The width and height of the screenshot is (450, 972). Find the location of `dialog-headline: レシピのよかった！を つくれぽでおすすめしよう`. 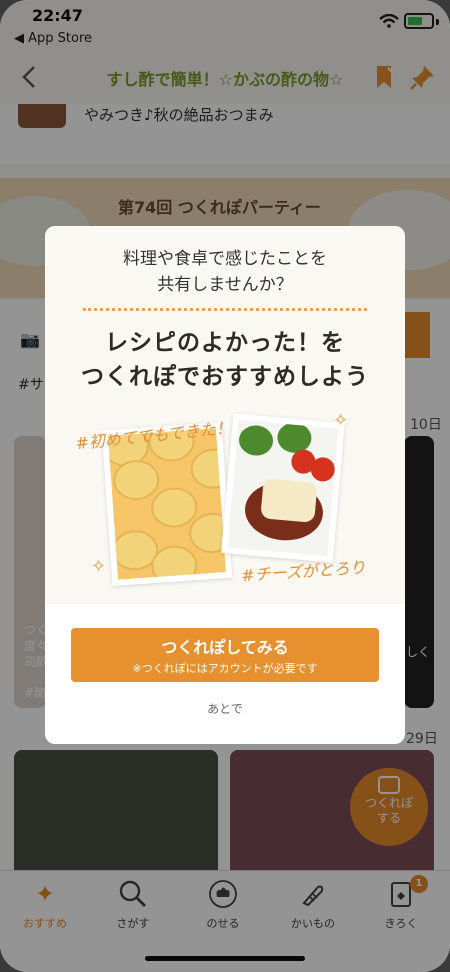

dialog-headline: レシピのよかった！を つくれぽでおすすめしよう is located at coordinates (225, 360).